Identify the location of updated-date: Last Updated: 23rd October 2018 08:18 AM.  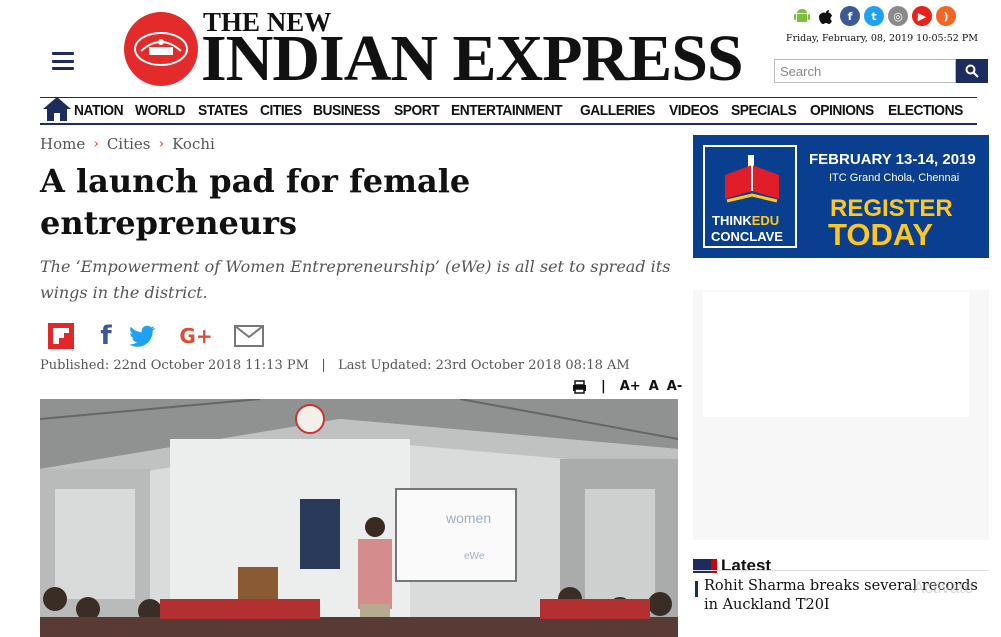
(484, 365).